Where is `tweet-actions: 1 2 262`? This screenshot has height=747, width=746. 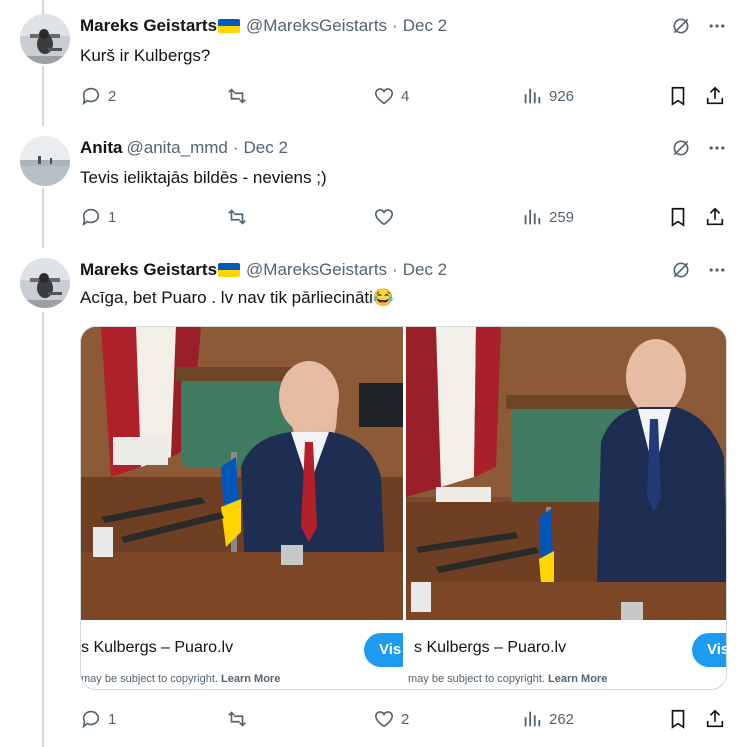 tweet-actions: 1 2 262 is located at coordinates (408, 719).